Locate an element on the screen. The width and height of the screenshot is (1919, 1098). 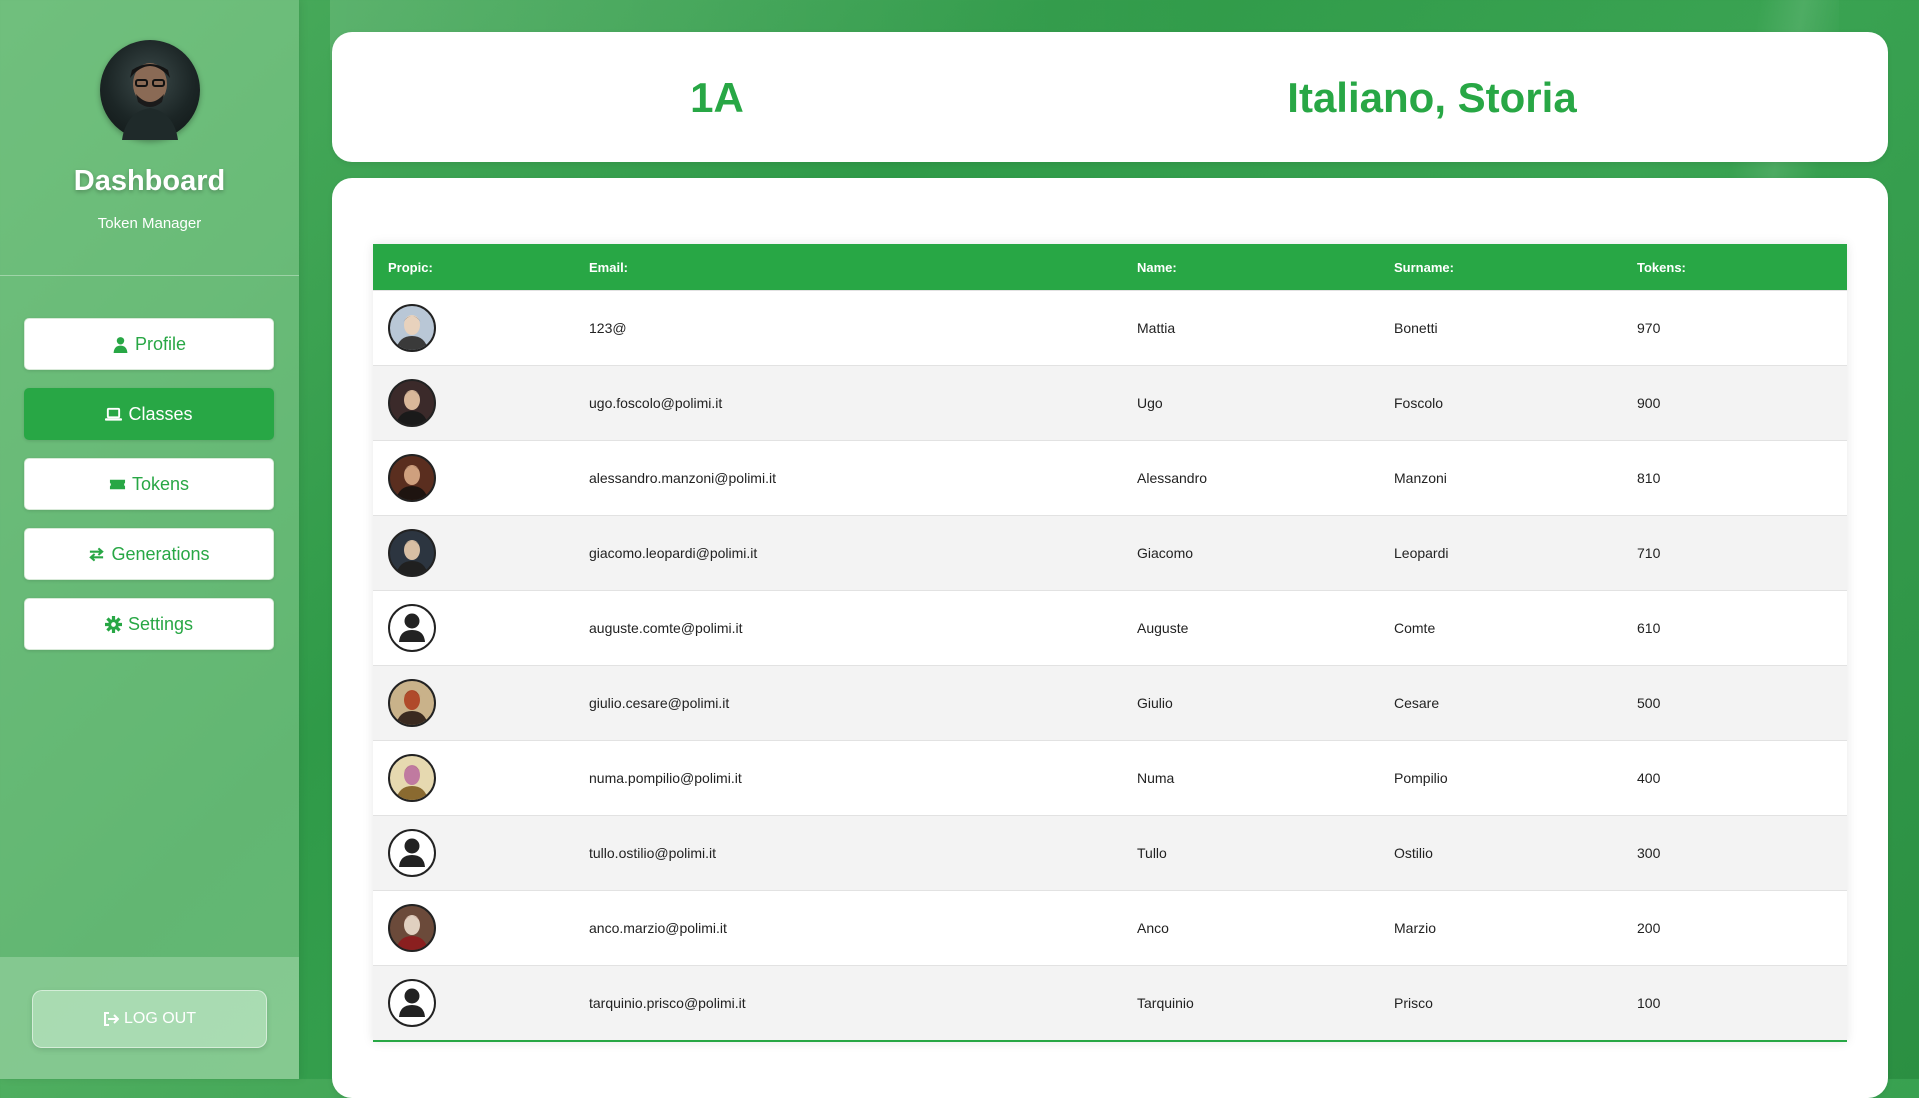
nav-profile-button: Profile is located at coordinates (149, 344).